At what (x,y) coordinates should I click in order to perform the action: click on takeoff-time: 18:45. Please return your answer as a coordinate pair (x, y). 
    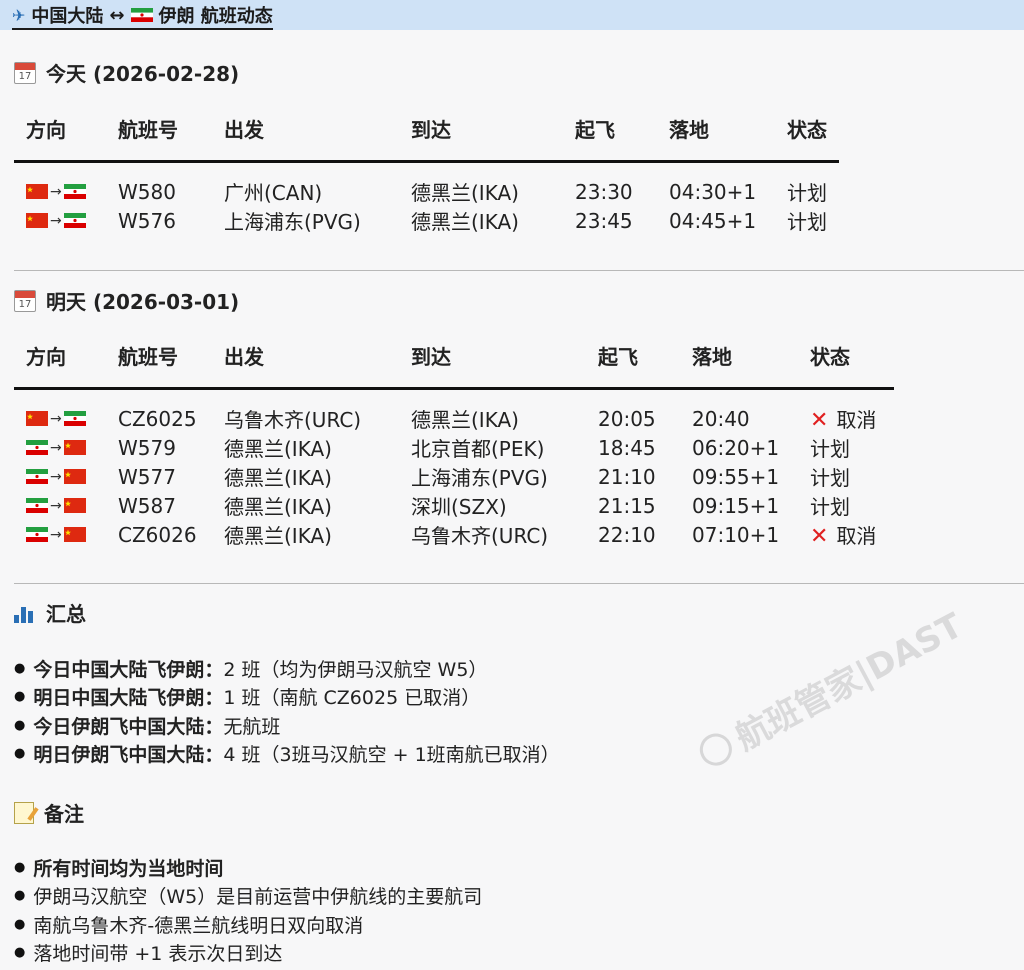
    Looking at the image, I should click on (627, 447).